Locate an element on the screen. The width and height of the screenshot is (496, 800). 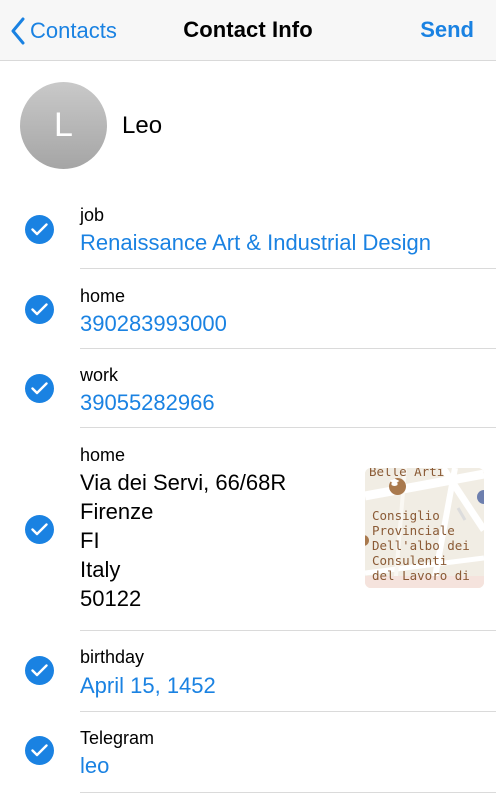
job-checkbox is located at coordinates (39, 229).